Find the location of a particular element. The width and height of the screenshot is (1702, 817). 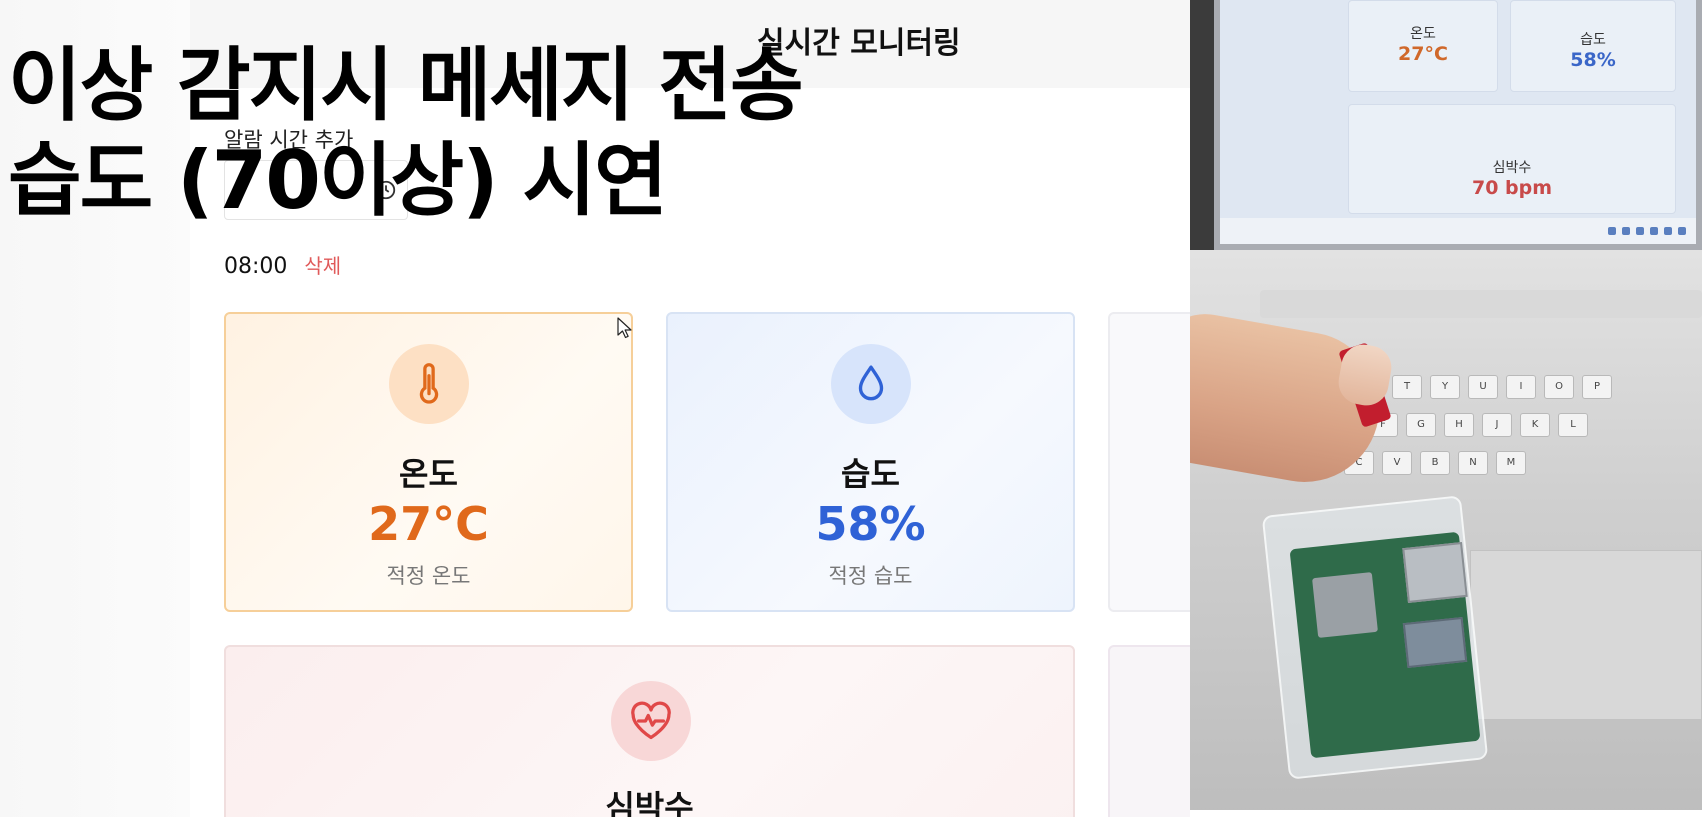

temperature-card: 온도 27°C 적정 온도 is located at coordinates (428, 462).